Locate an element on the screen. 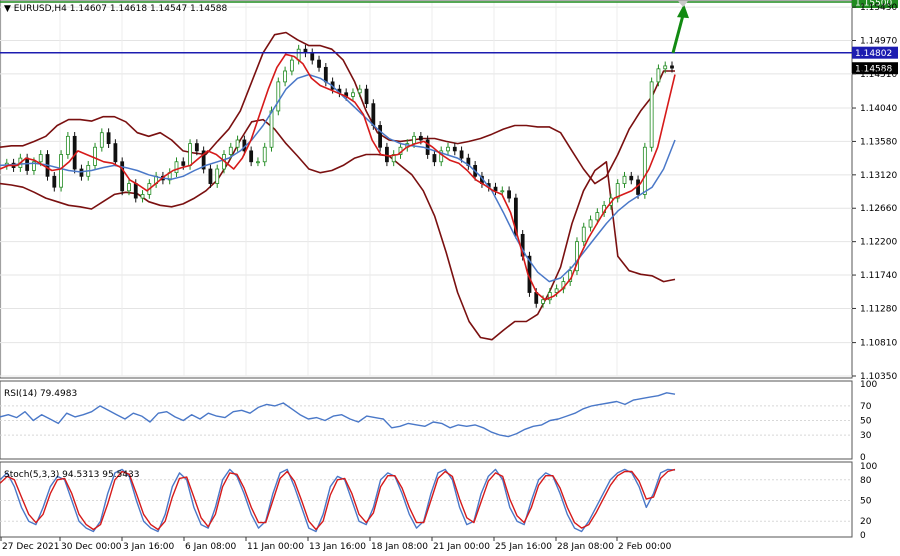  time-tick-label: 18 Jan 08:00 is located at coordinates (399, 547).